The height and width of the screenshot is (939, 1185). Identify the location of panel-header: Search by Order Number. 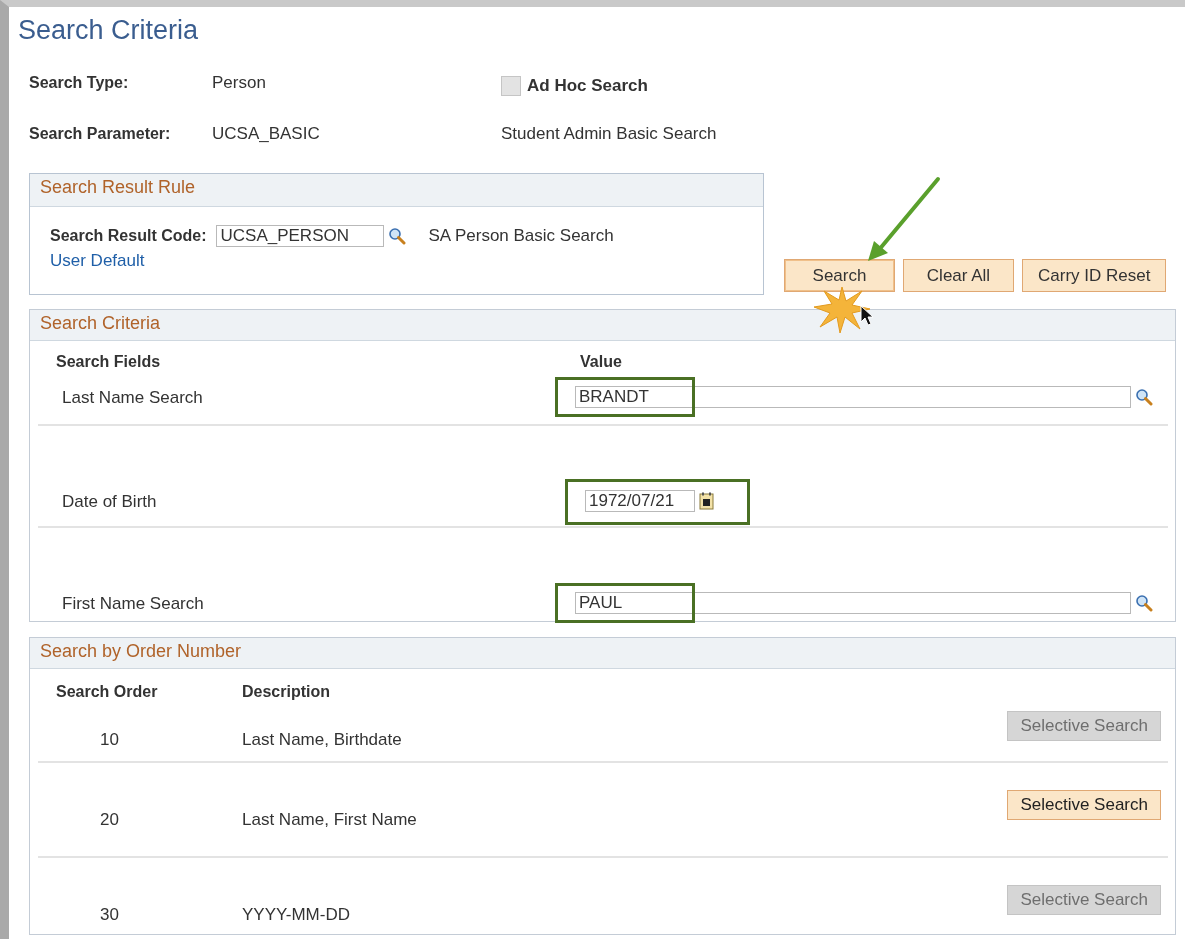
(602, 653).